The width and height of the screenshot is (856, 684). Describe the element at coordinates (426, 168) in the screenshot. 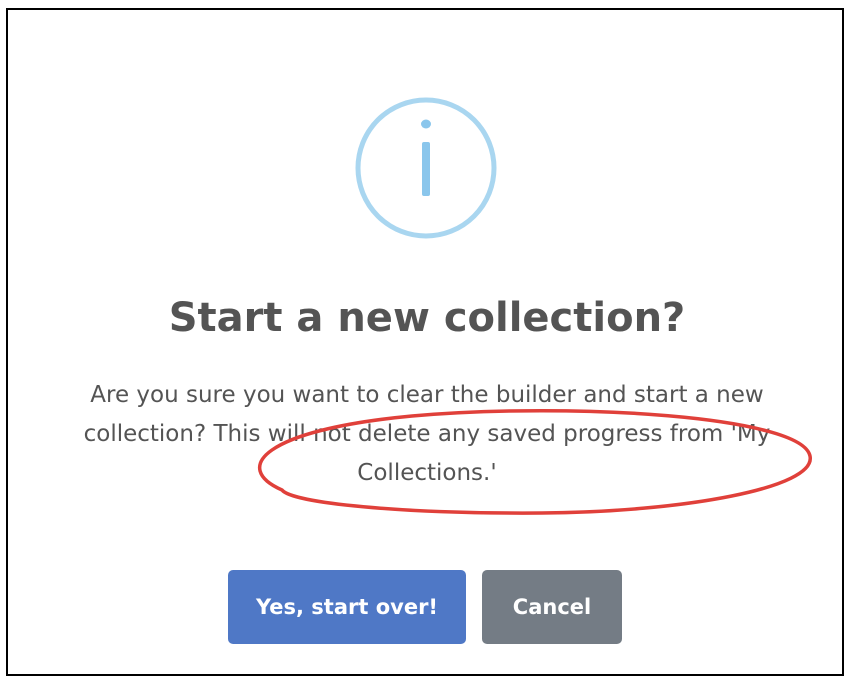

I see `info-icon` at that location.